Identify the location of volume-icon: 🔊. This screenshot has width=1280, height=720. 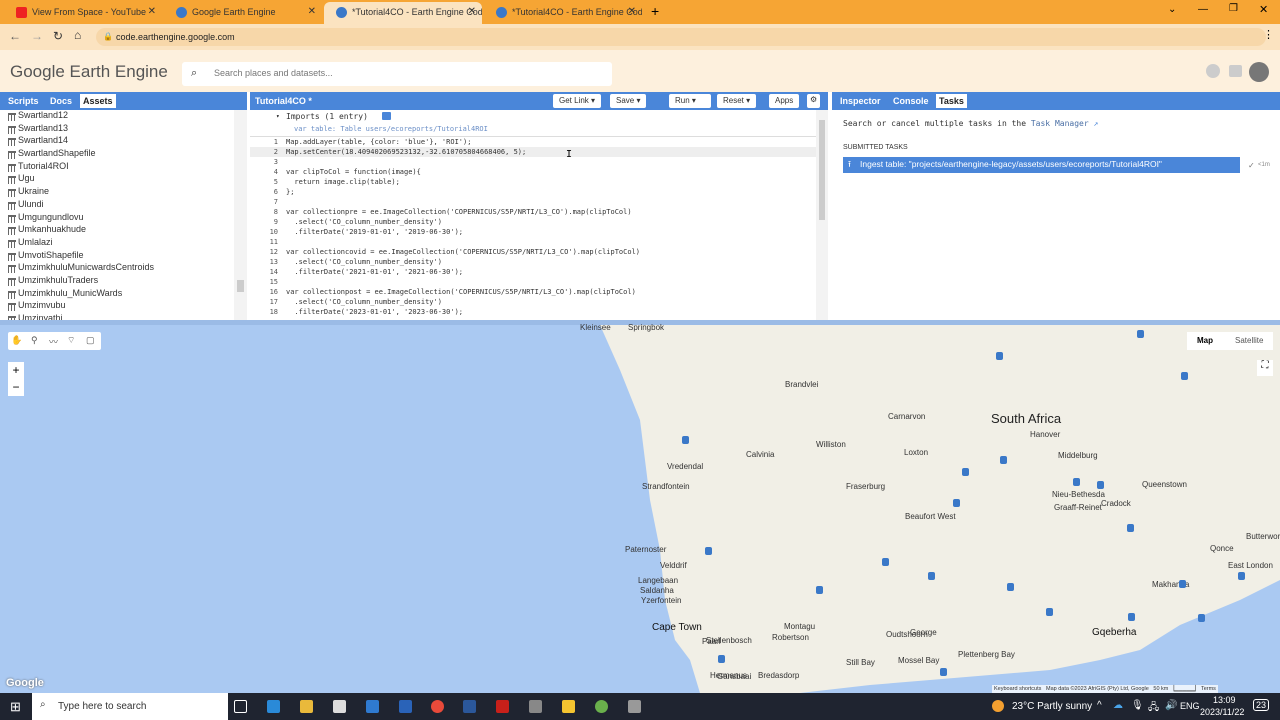
(1171, 705).